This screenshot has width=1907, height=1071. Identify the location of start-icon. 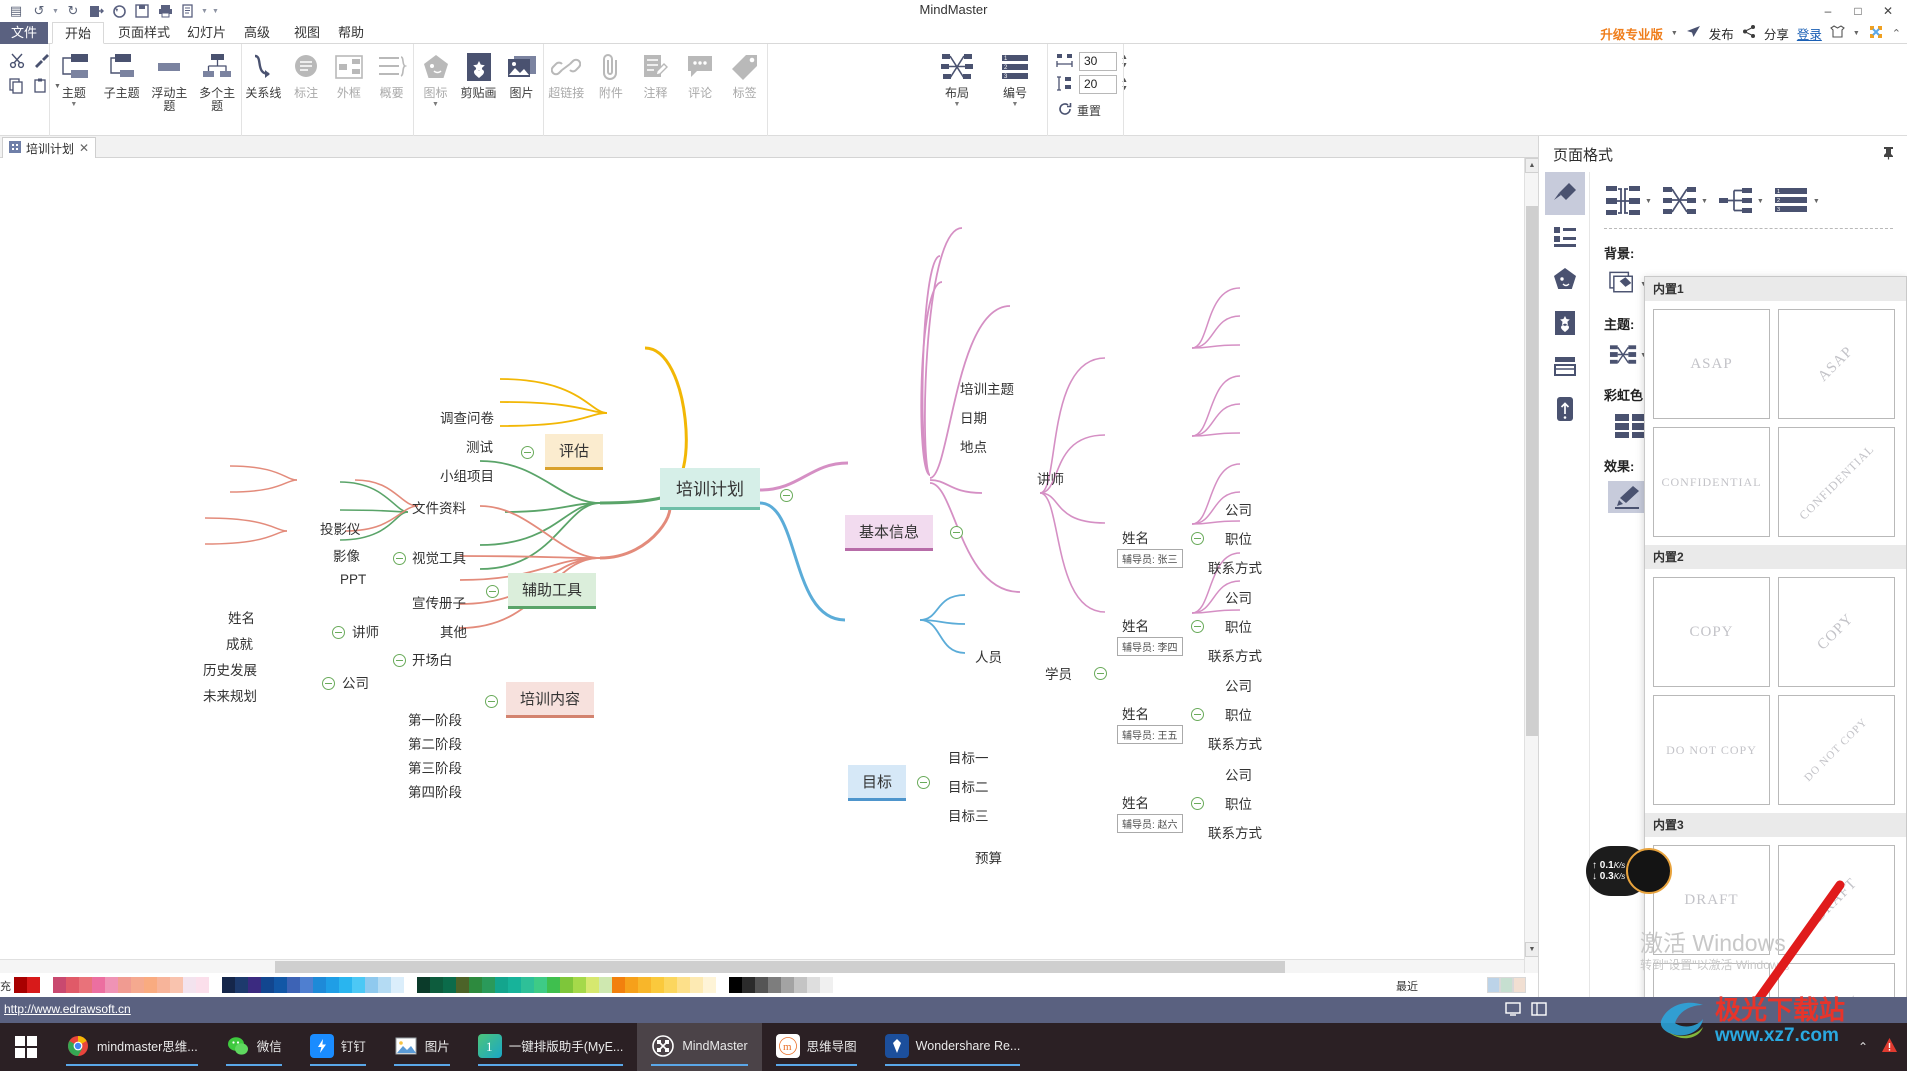
(26, 1047).